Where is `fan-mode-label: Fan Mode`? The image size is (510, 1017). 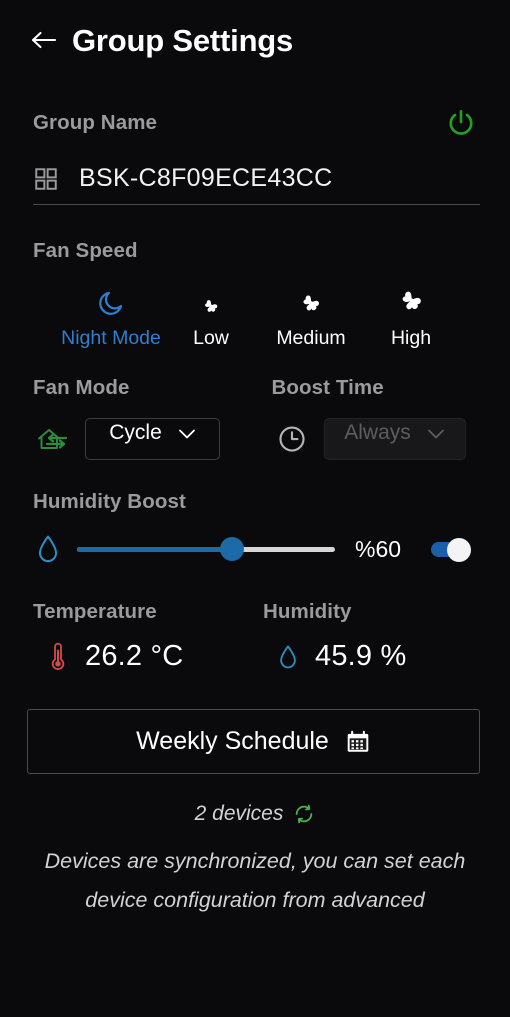
fan-mode-label: Fan Mode is located at coordinates (81, 387).